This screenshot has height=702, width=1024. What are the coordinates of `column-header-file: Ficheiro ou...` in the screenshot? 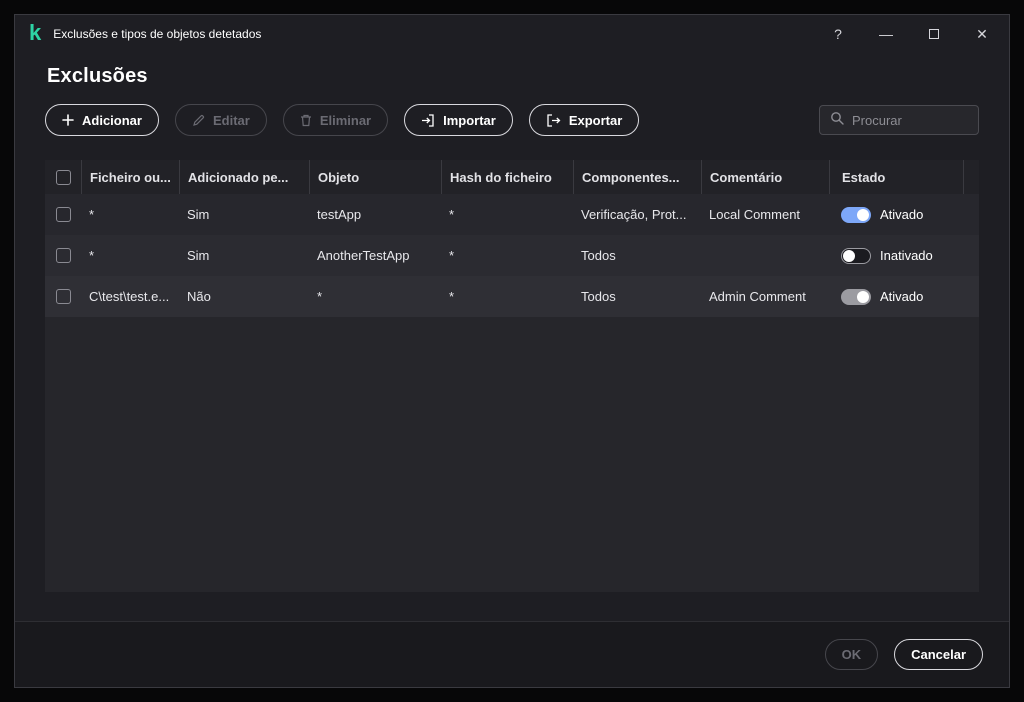 It's located at (130, 177).